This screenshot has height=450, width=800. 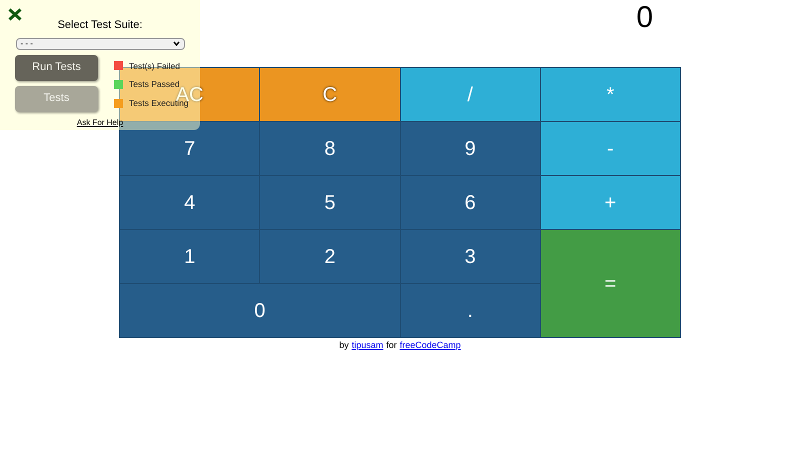 I want to click on suite-select: - - -, so click(x=100, y=44).